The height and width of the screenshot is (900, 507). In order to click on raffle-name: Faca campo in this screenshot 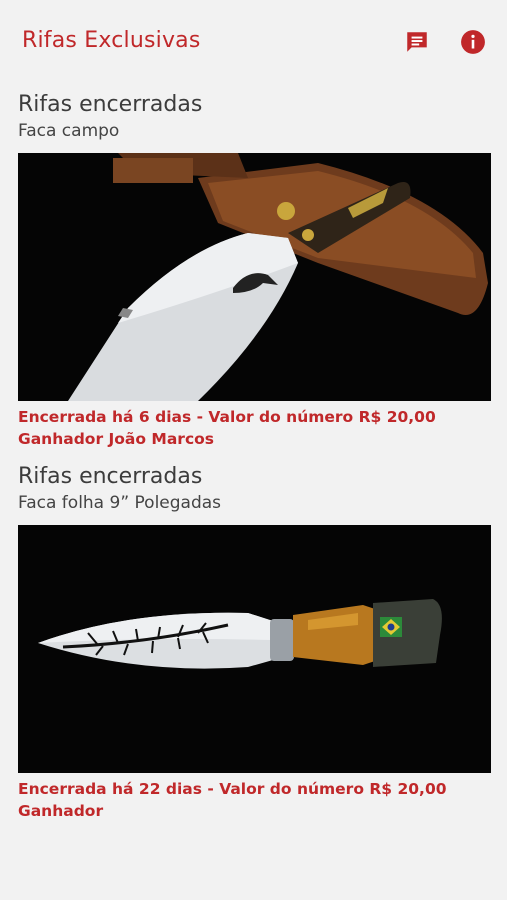, I will do `click(69, 131)`.